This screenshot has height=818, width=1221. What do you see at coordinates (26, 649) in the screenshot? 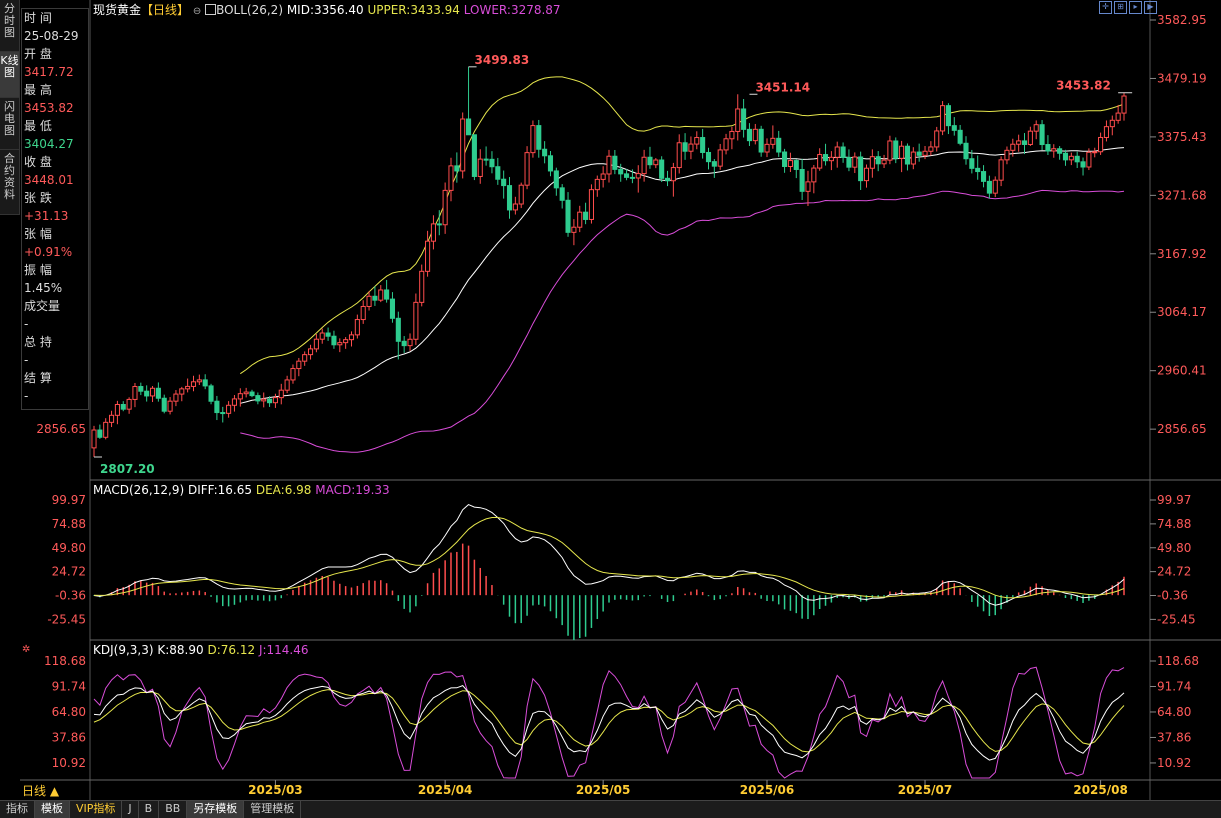
I see `kdj-settings-icon: ✲` at bounding box center [26, 649].